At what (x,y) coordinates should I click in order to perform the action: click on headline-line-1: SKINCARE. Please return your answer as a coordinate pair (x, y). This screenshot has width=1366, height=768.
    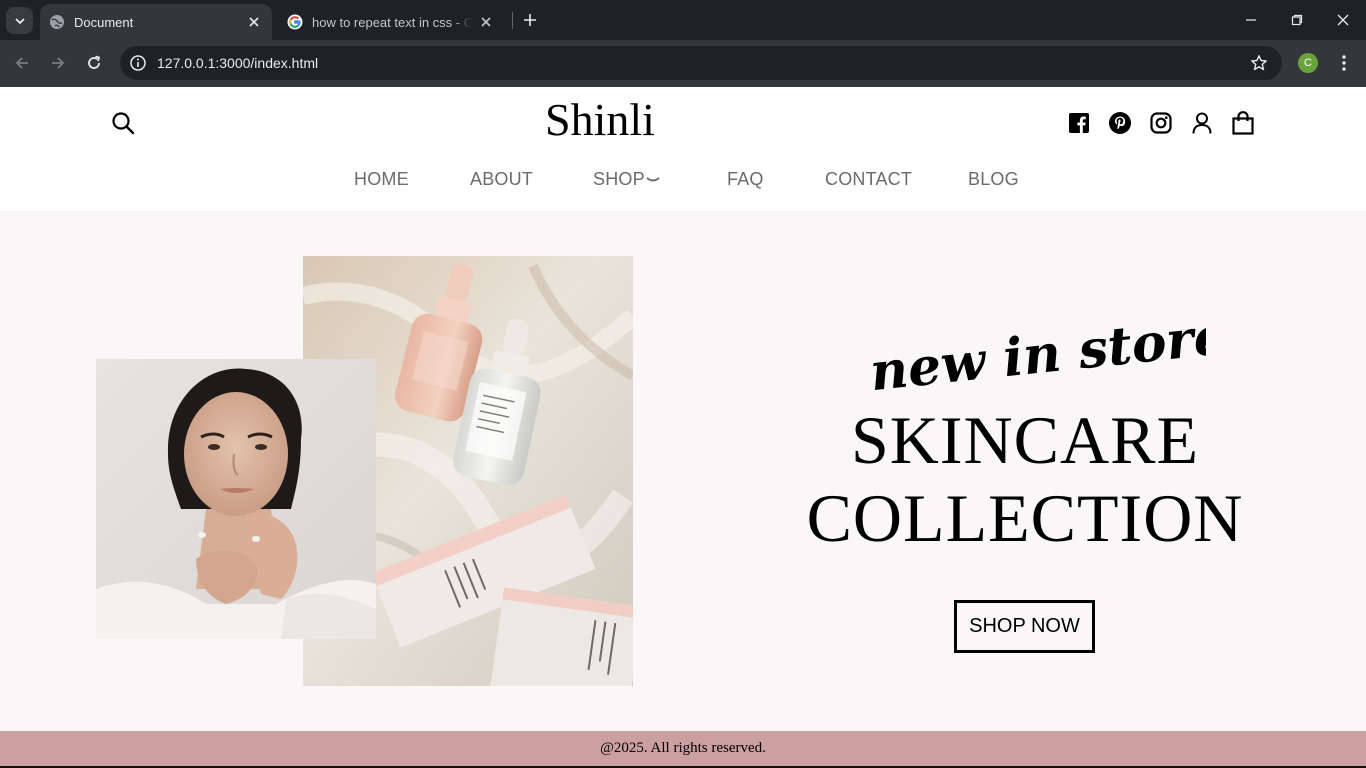
    Looking at the image, I should click on (1025, 440).